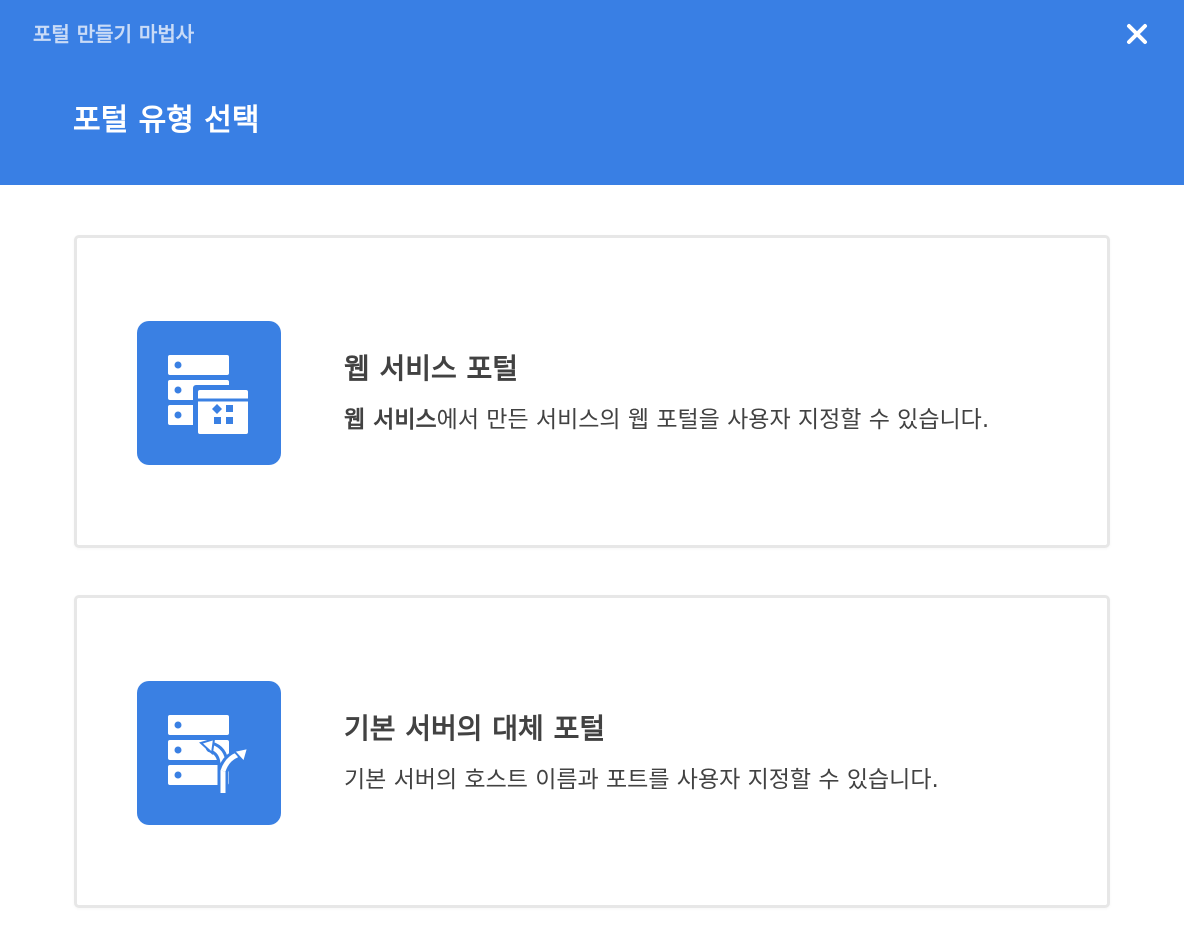 This screenshot has width=1184, height=950. What do you see at coordinates (209, 753) in the screenshot?
I see `fallback-portal-icon` at bounding box center [209, 753].